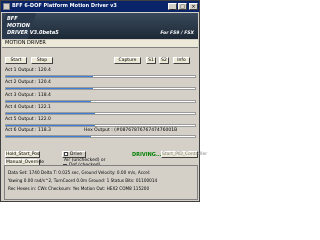 This screenshot has height=240, width=320. Describe the element at coordinates (25, 43) in the screenshot. I see `section-title: MOTION DRIVER` at that location.